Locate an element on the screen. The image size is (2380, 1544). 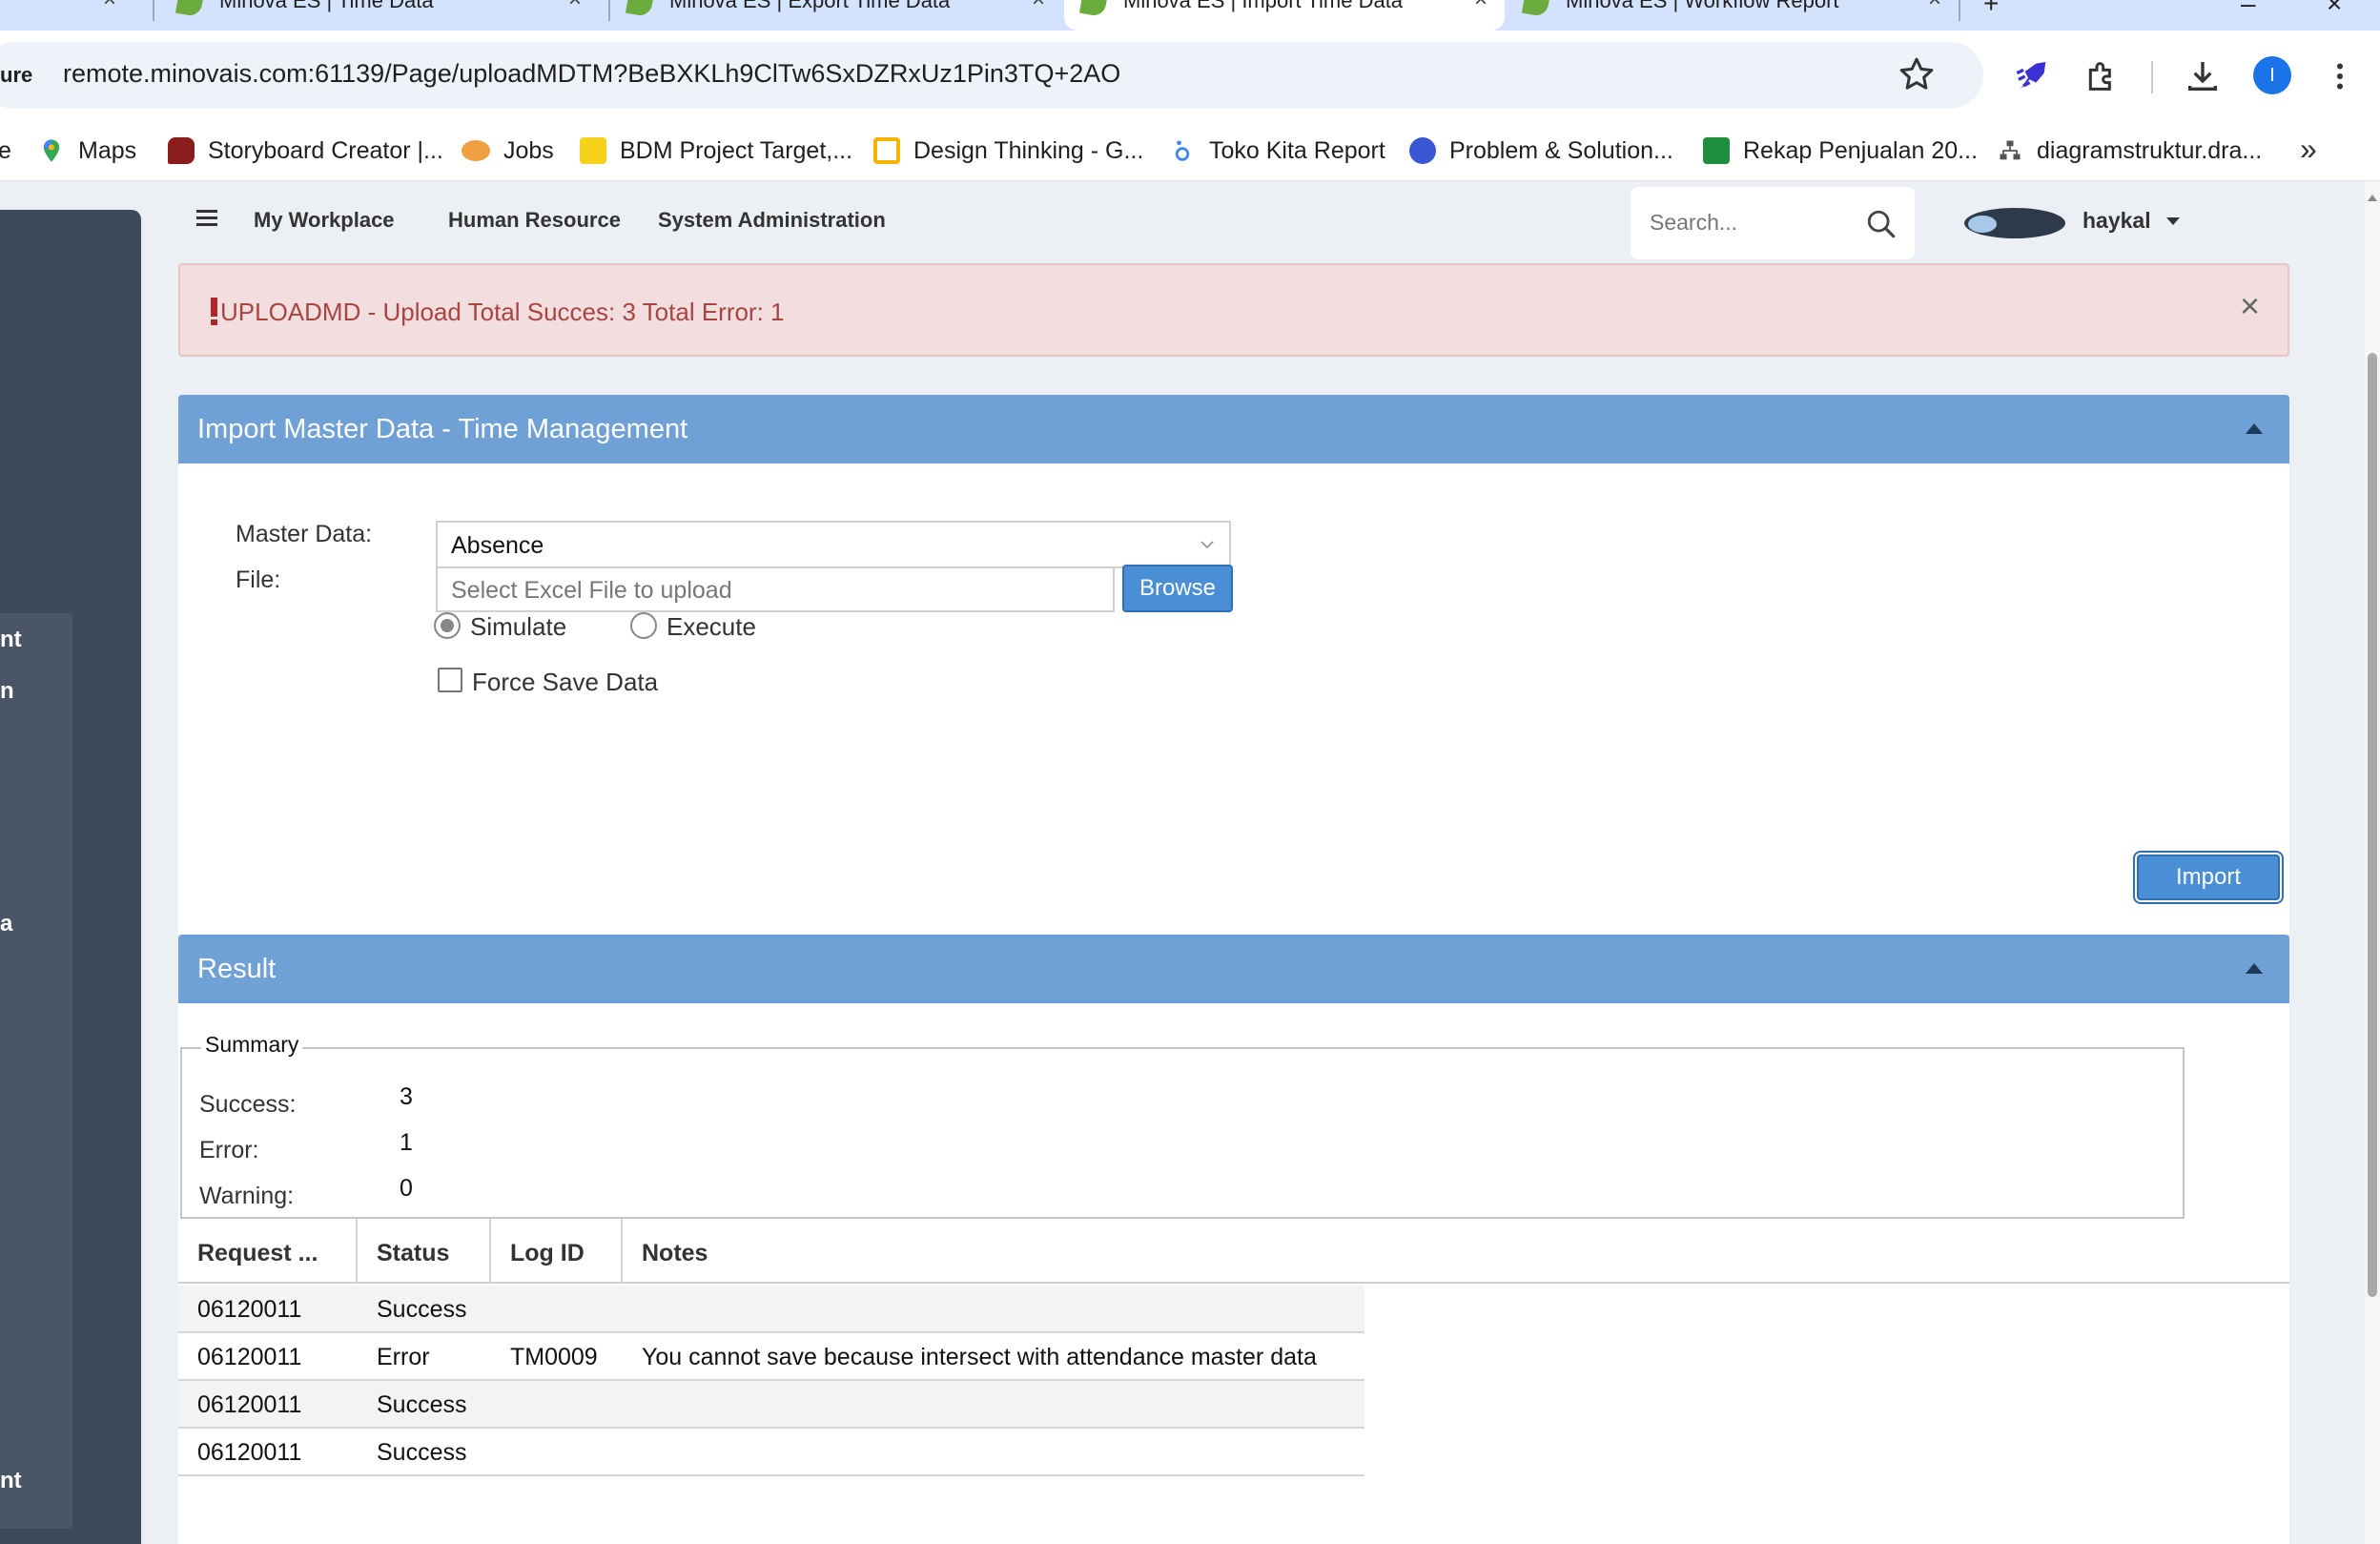
search-box is located at coordinates (1773, 223).